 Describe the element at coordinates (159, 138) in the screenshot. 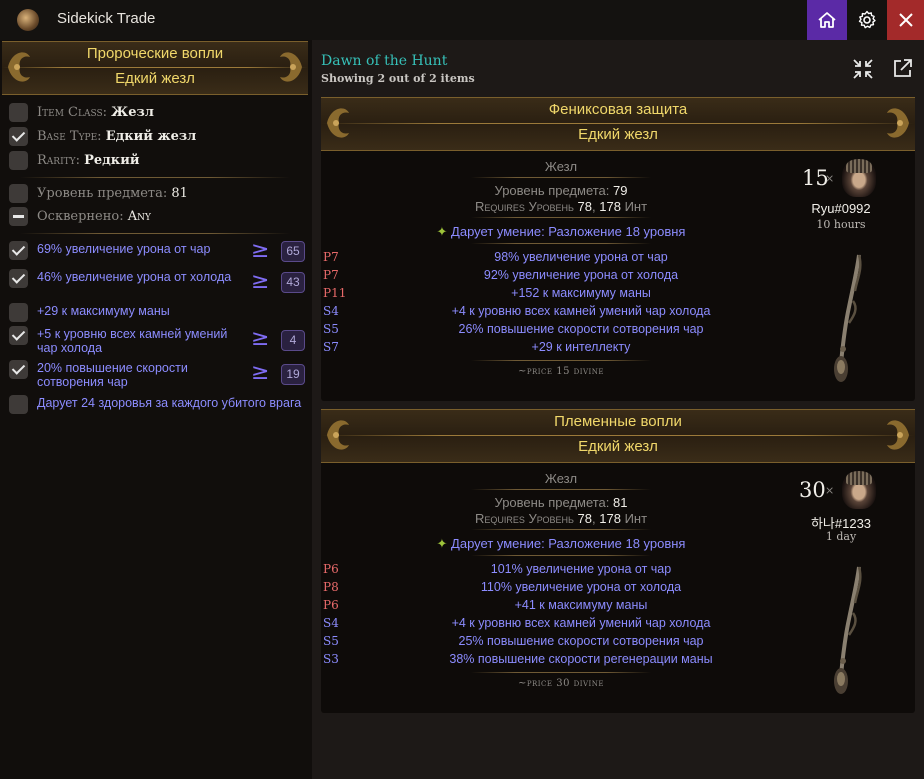

I see `filter-base-type: Base Type: Едкий жезл` at that location.